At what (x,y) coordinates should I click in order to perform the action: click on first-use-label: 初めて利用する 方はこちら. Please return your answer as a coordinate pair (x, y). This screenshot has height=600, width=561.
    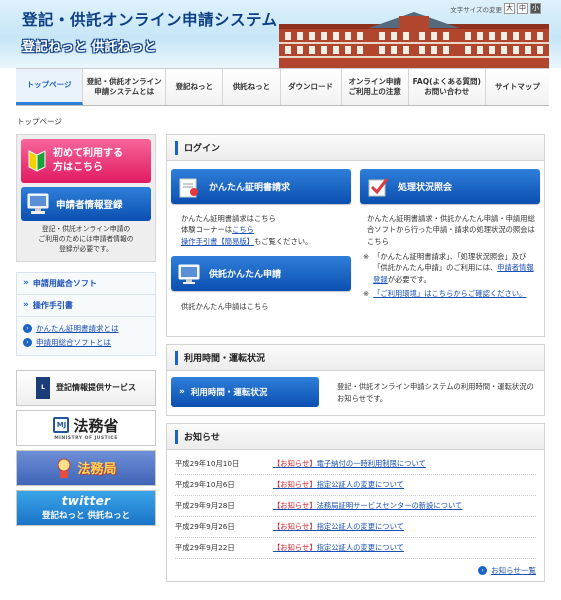
    Looking at the image, I should click on (88, 160).